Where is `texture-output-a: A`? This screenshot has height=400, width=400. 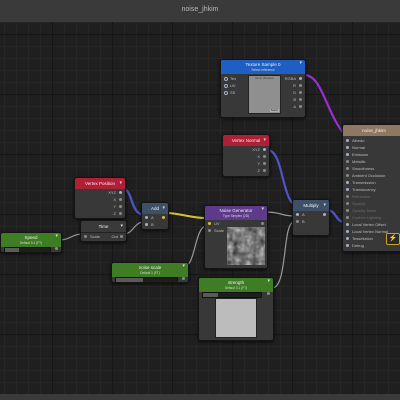
texture-output-a: A is located at coordinates (287, 106).